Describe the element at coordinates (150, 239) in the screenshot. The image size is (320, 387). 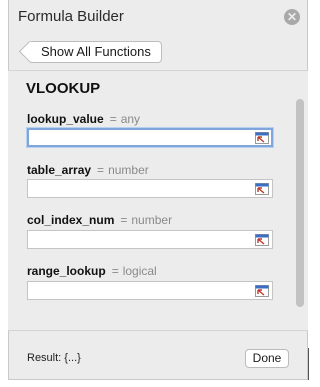
I see `col-index-num-input` at that location.